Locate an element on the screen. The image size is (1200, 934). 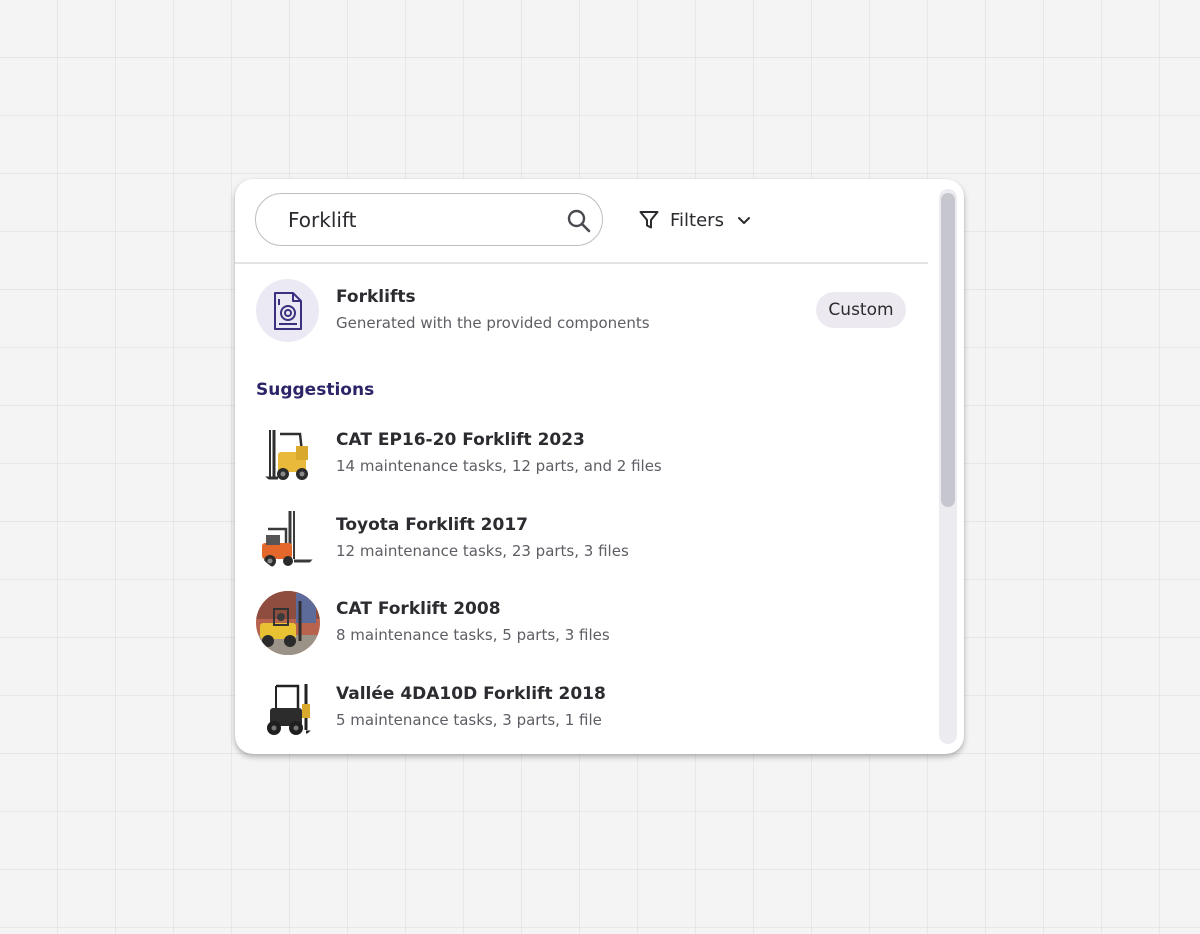
chevron-down-icon is located at coordinates (744, 220).